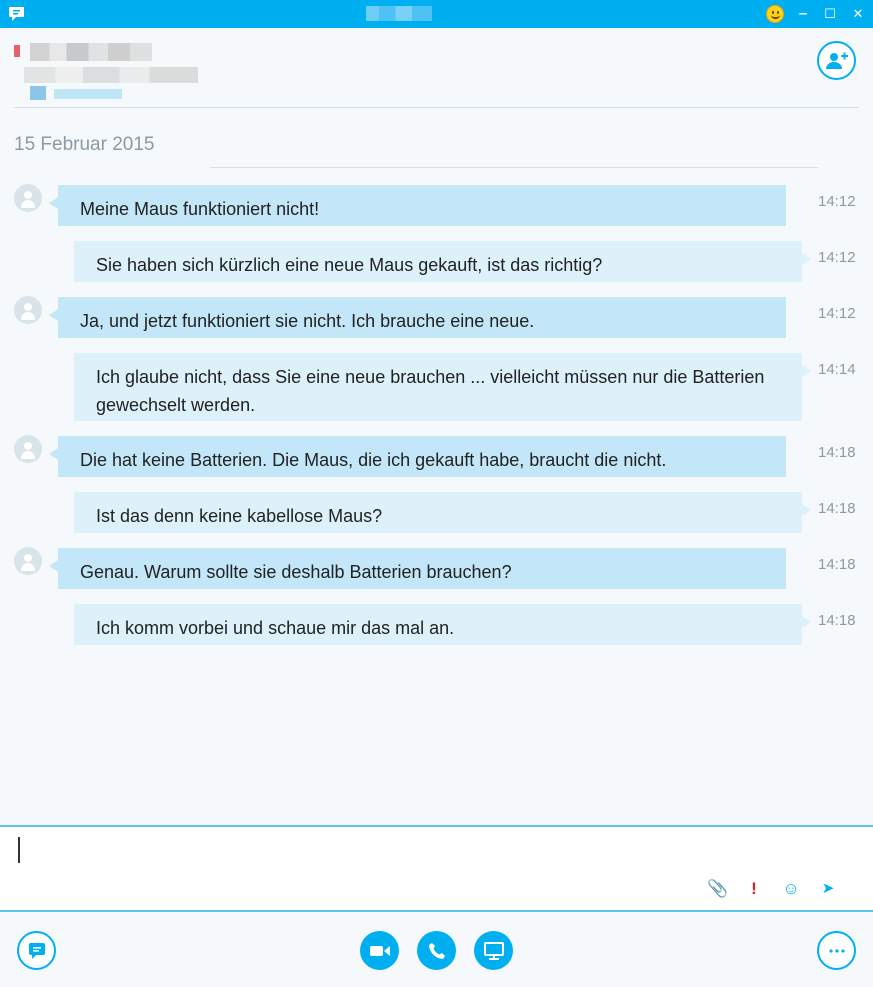 This screenshot has width=873, height=987. Describe the element at coordinates (717, 889) in the screenshot. I see `attach-file-button: 📎` at that location.